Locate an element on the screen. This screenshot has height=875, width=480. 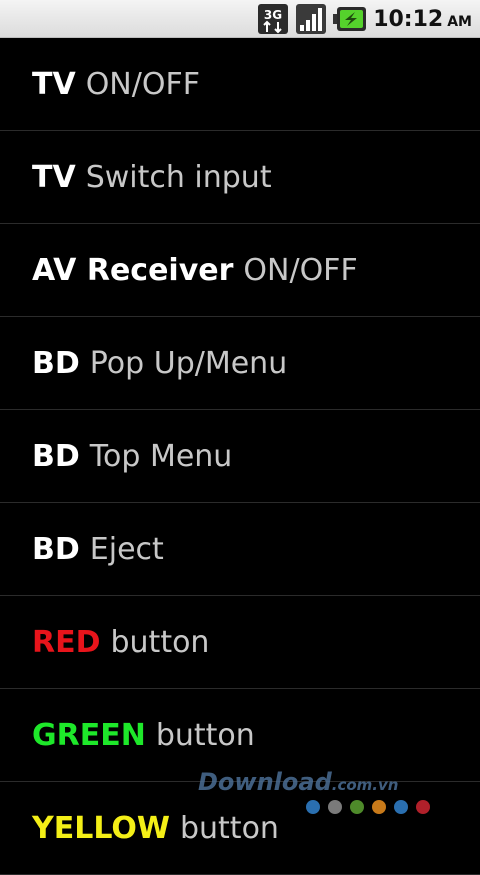
command-list-item: TV ON/OFF is located at coordinates (240, 84).